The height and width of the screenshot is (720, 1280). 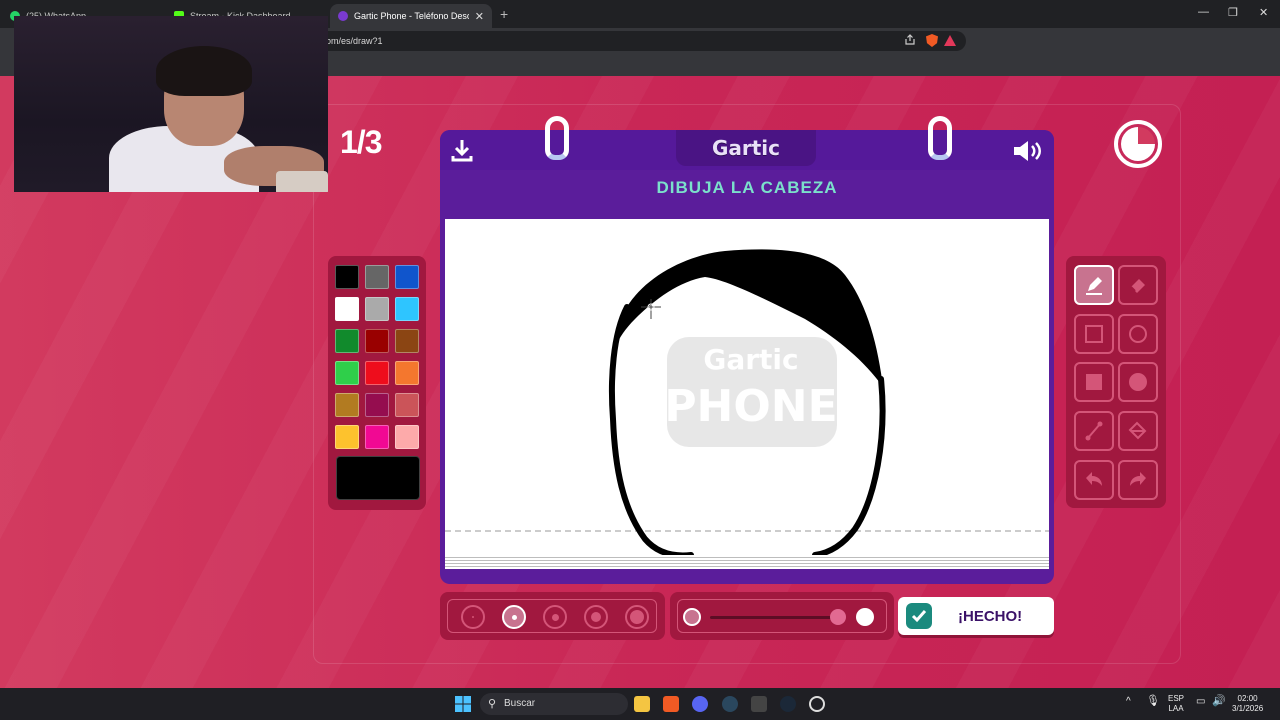 What do you see at coordinates (204, 71) in the screenshot?
I see `webcam-person-hair` at bounding box center [204, 71].